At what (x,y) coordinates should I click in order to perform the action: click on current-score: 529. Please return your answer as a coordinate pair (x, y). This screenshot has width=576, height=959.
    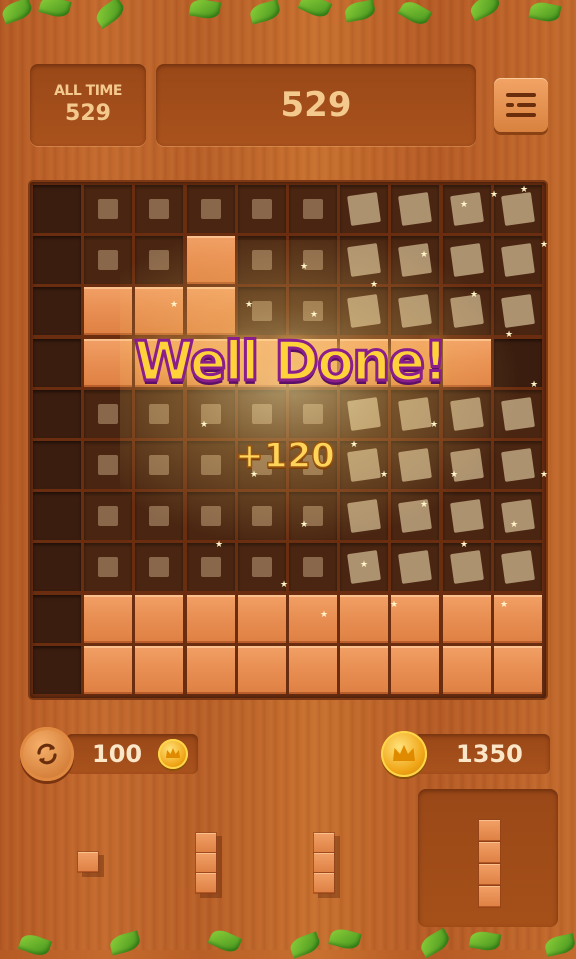
    Looking at the image, I should click on (316, 105).